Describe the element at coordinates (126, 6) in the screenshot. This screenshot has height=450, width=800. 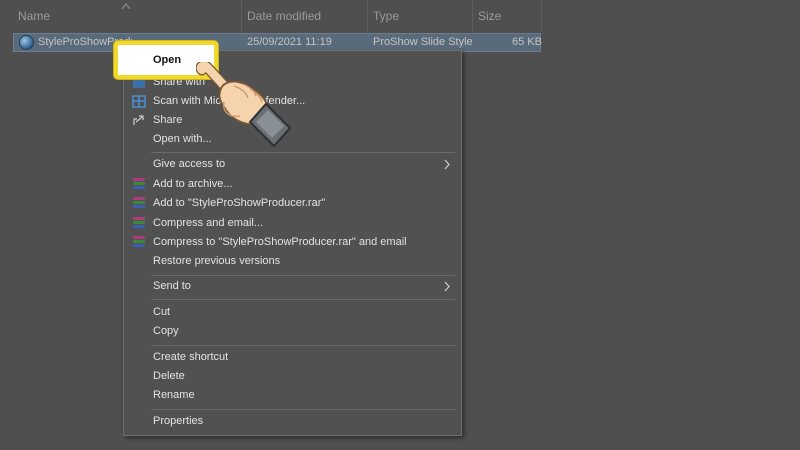
I see `sort-up-icon` at that location.